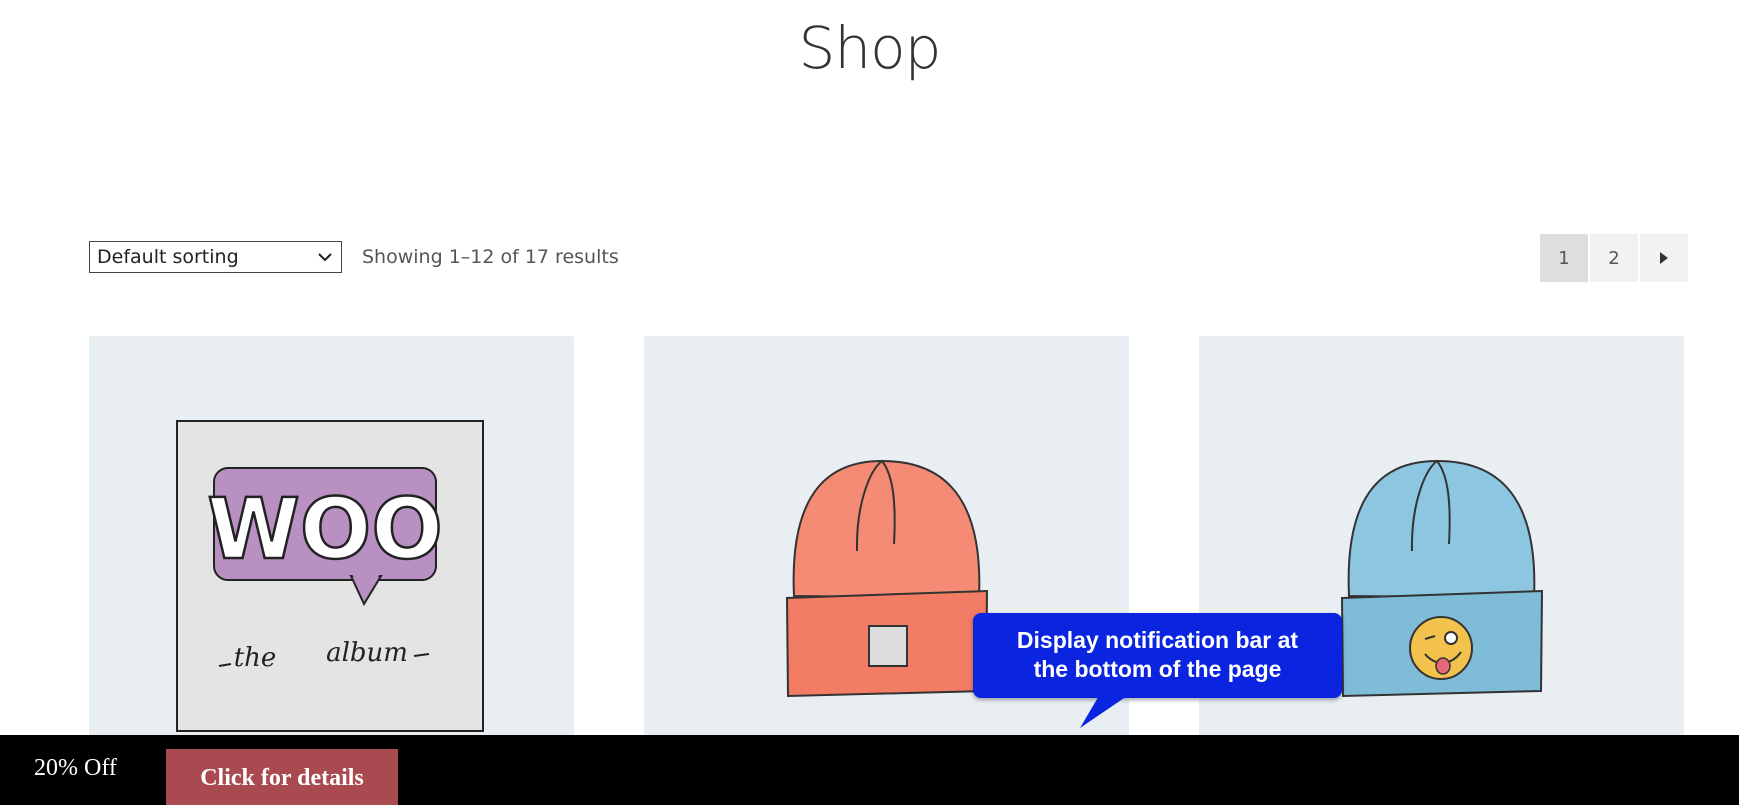 The width and height of the screenshot is (1739, 805). I want to click on sort-selected-value: Default sorting, so click(168, 257).